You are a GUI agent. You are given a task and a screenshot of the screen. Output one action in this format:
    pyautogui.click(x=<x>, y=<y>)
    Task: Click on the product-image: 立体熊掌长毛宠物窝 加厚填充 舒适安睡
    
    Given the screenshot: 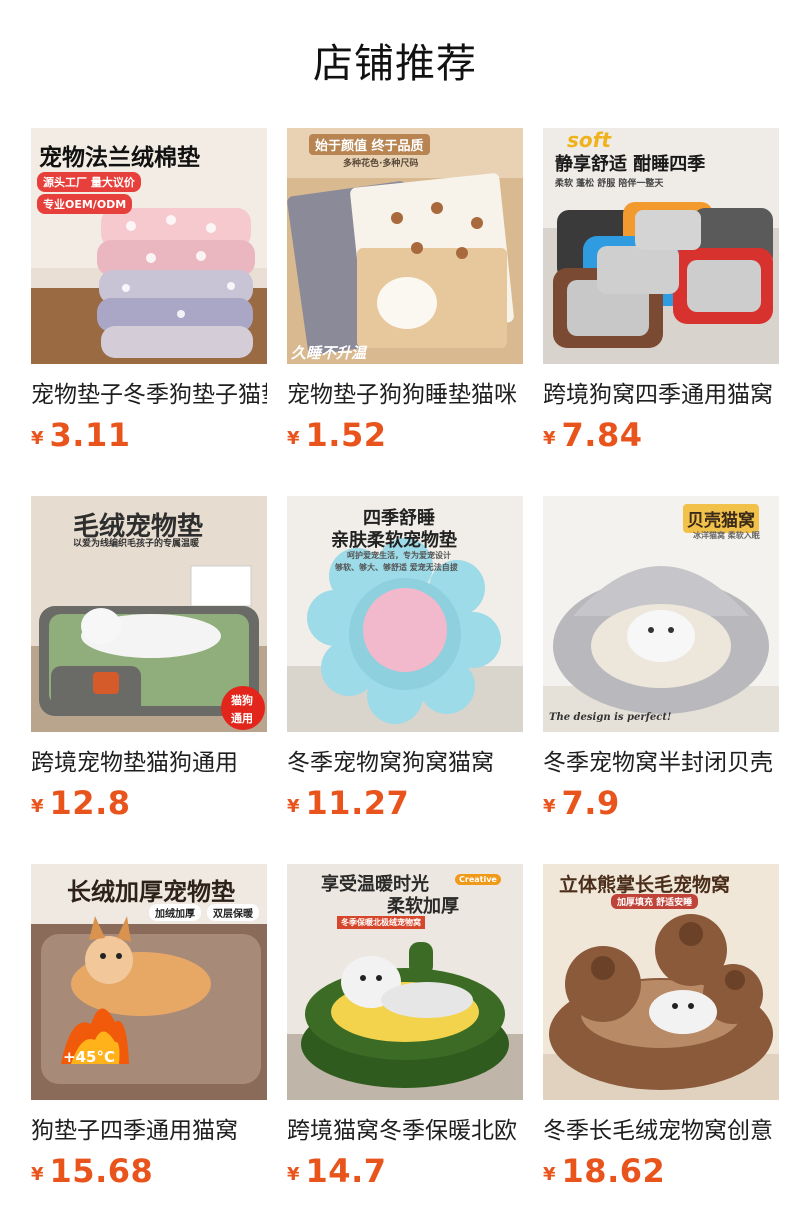 What is the action you would take?
    pyautogui.click(x=661, y=982)
    